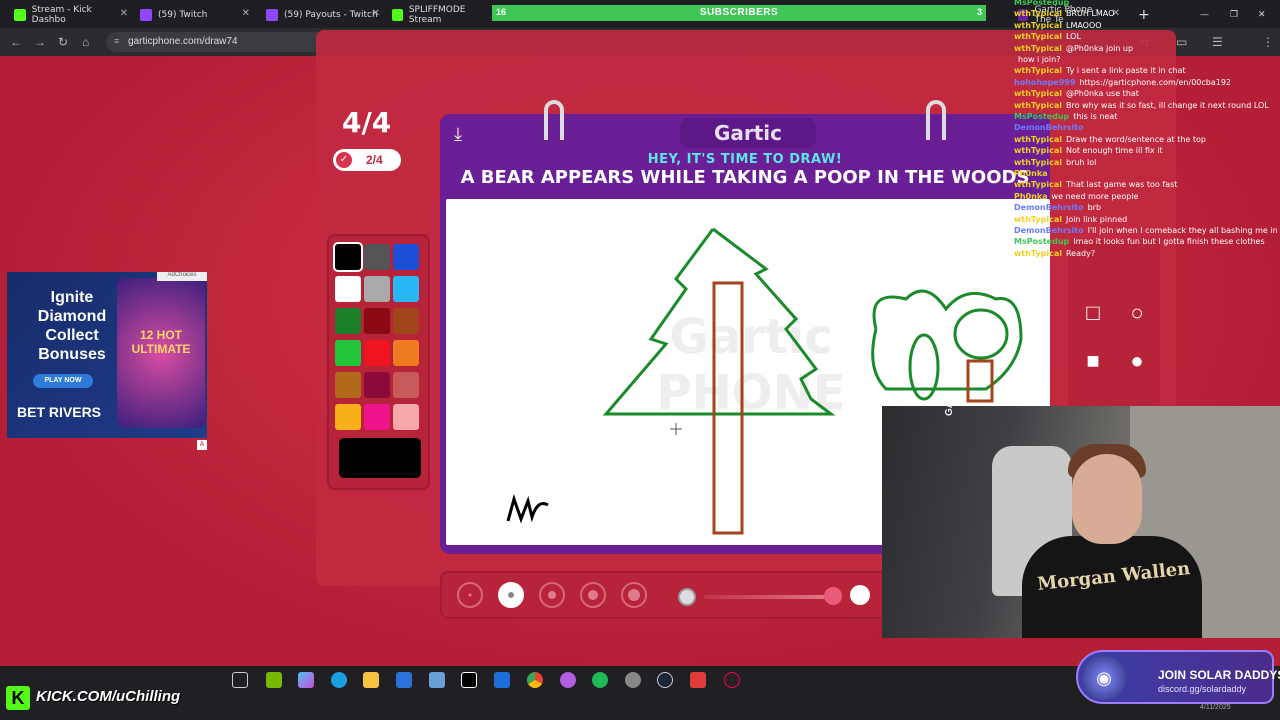  I want to click on opacity-slider-track, so click(769, 597).